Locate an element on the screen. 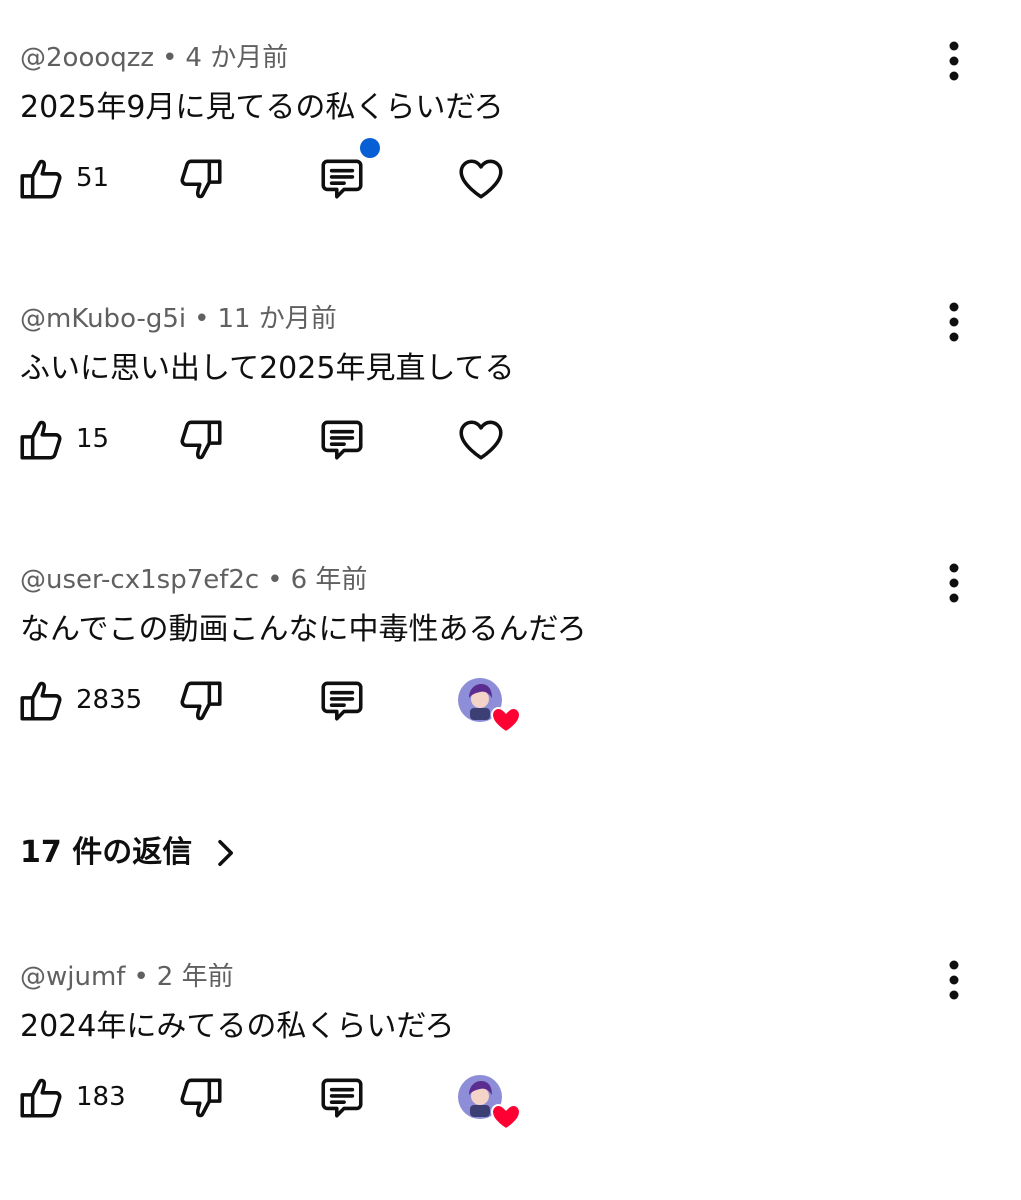  comment-meta: @user-cx1sp7ef2c • 6 年前 is located at coordinates (193, 580).